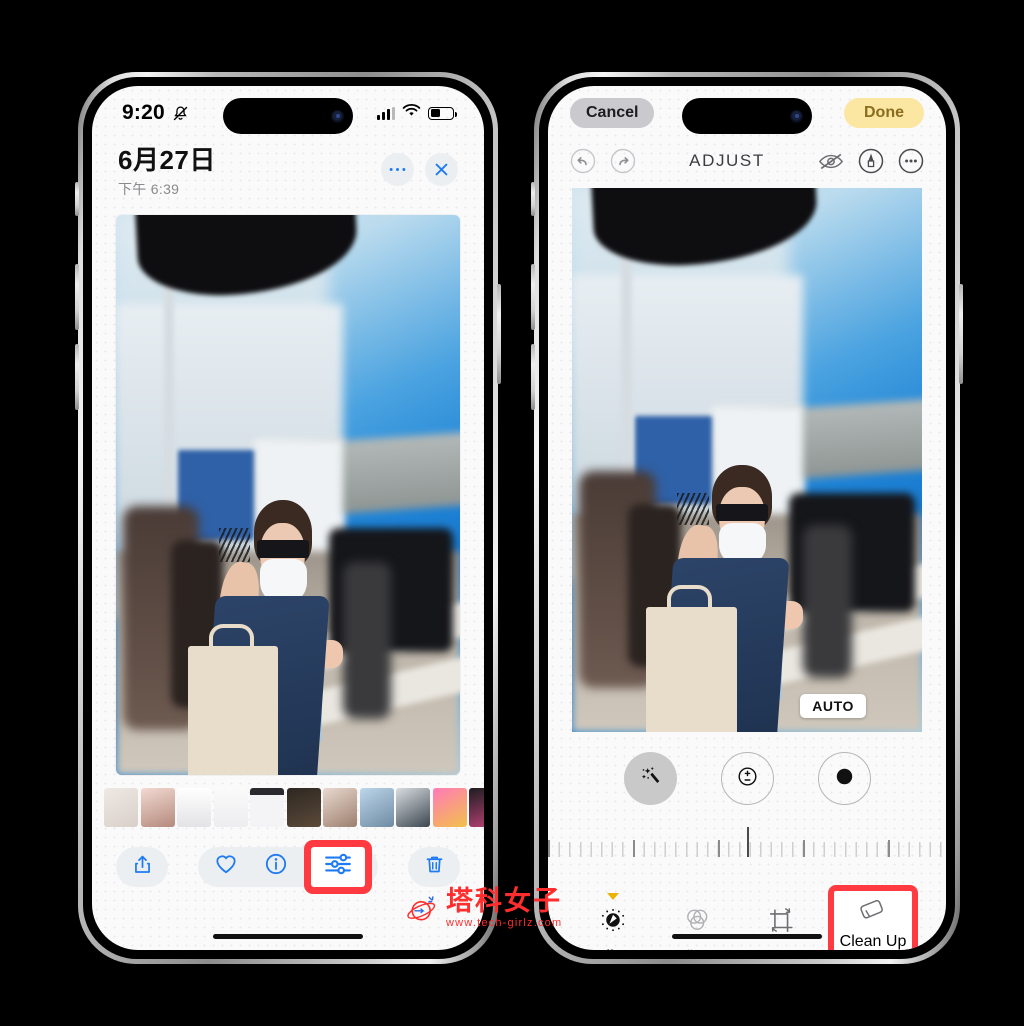 The height and width of the screenshot is (1026, 1024). I want to click on adjust-button-highlight, so click(338, 866).